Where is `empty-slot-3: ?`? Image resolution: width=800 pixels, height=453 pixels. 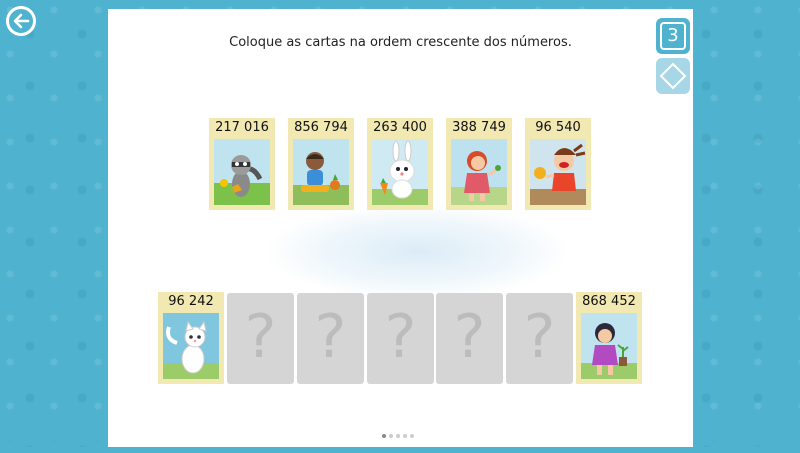
empty-slot-3: ? is located at coordinates (400, 338).